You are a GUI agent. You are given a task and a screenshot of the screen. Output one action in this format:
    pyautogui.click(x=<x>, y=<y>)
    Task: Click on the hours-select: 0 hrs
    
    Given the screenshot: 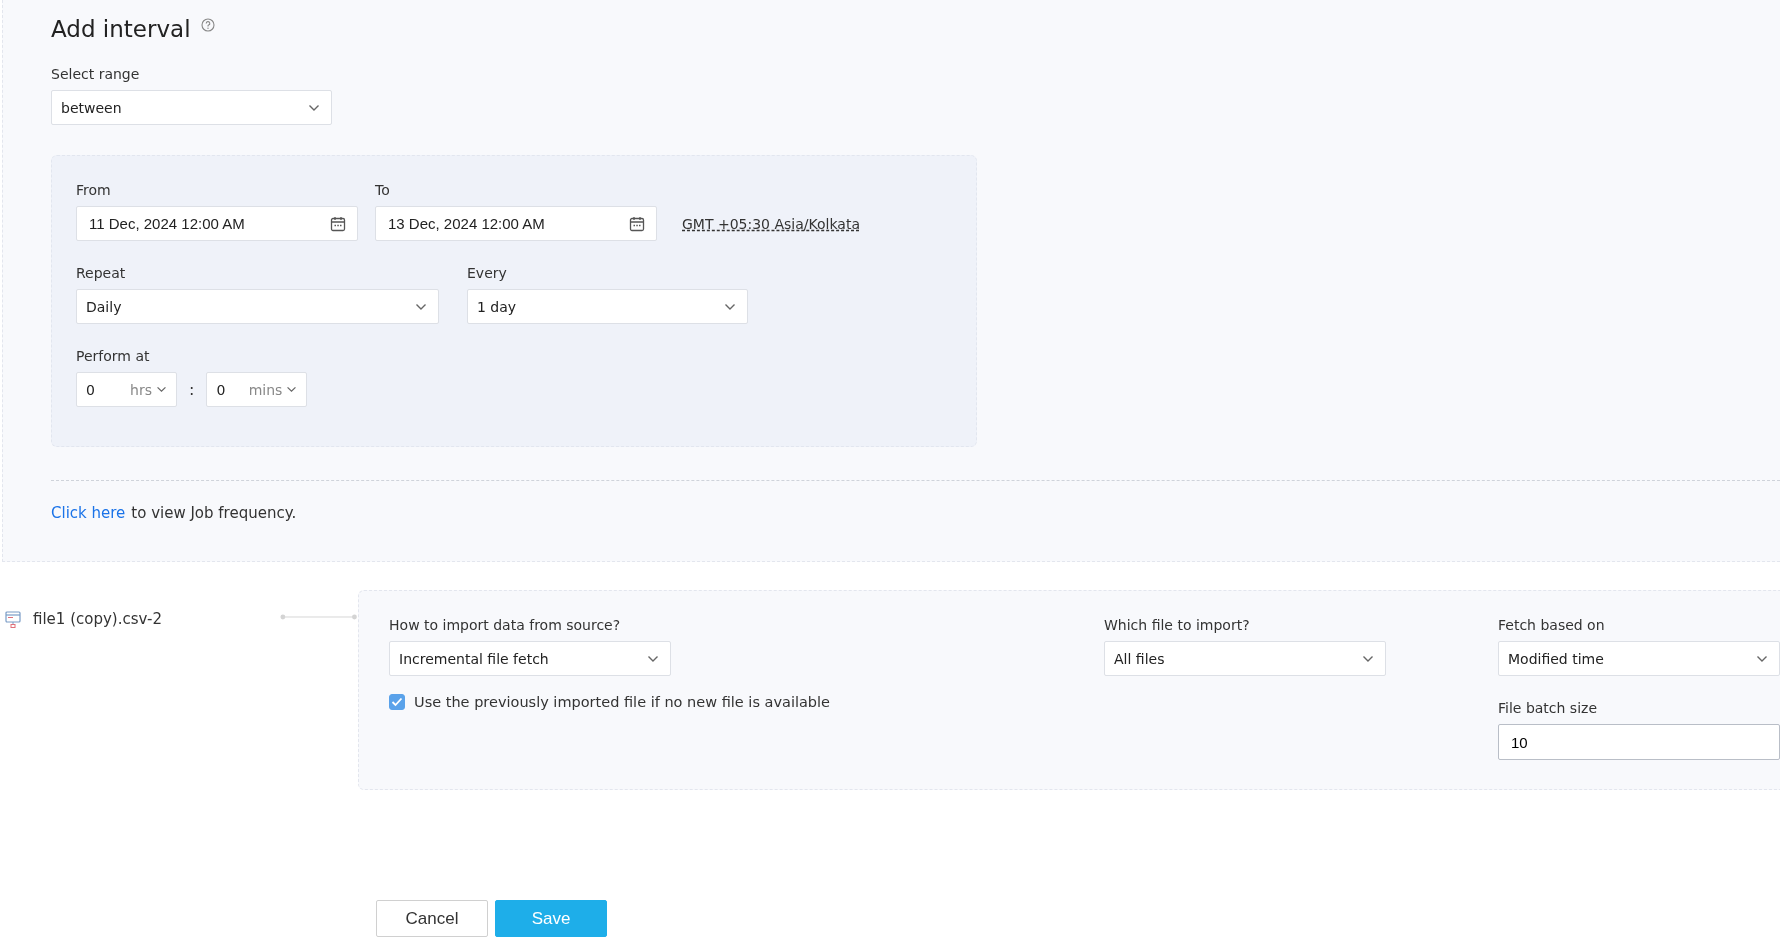 What is the action you would take?
    pyautogui.click(x=126, y=389)
    